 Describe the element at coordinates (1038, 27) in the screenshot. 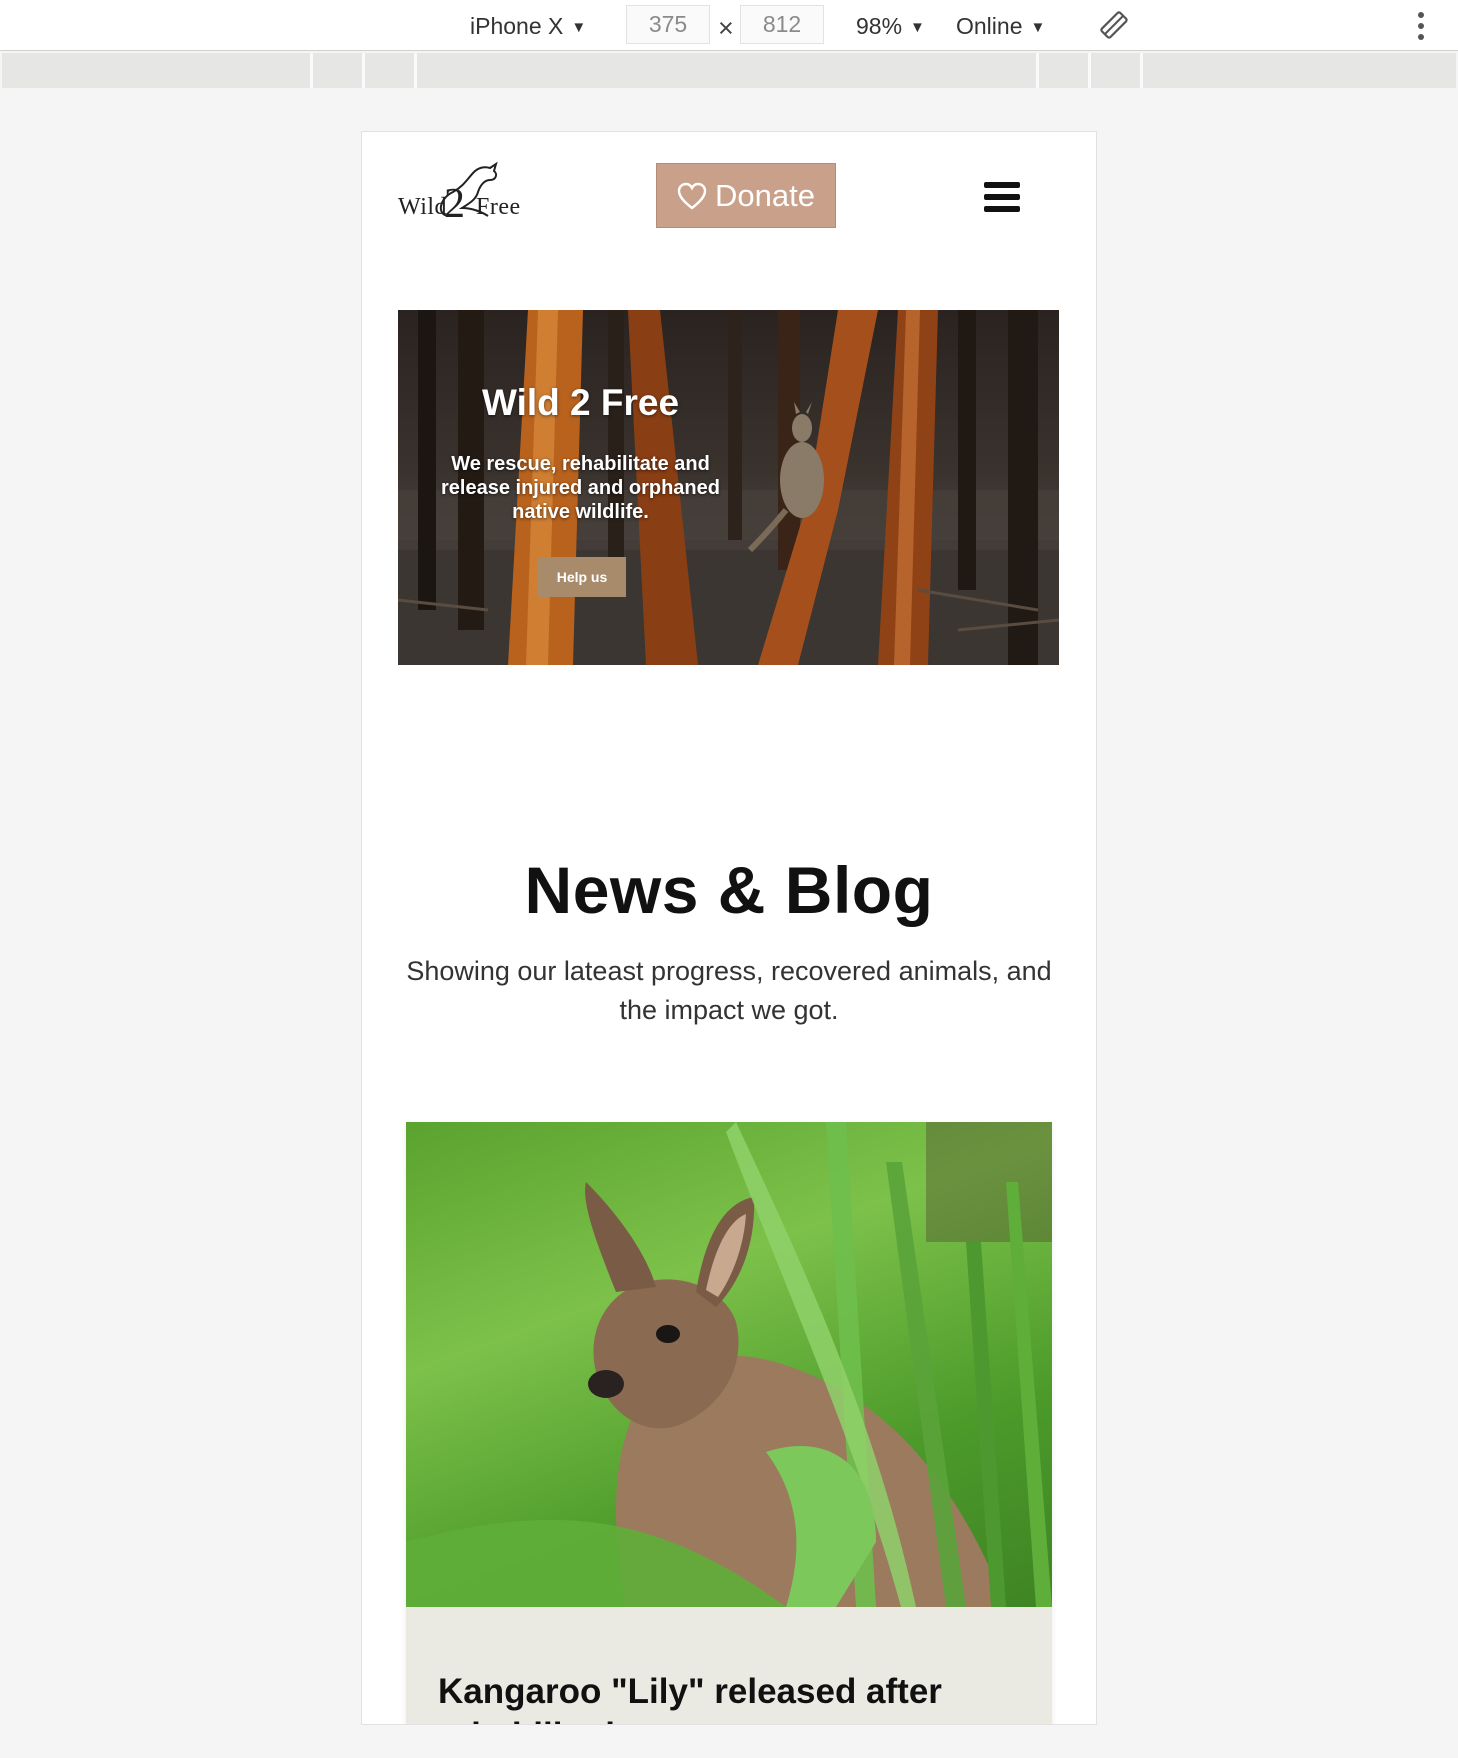

I see `network-dropdown-icon: ▼` at that location.